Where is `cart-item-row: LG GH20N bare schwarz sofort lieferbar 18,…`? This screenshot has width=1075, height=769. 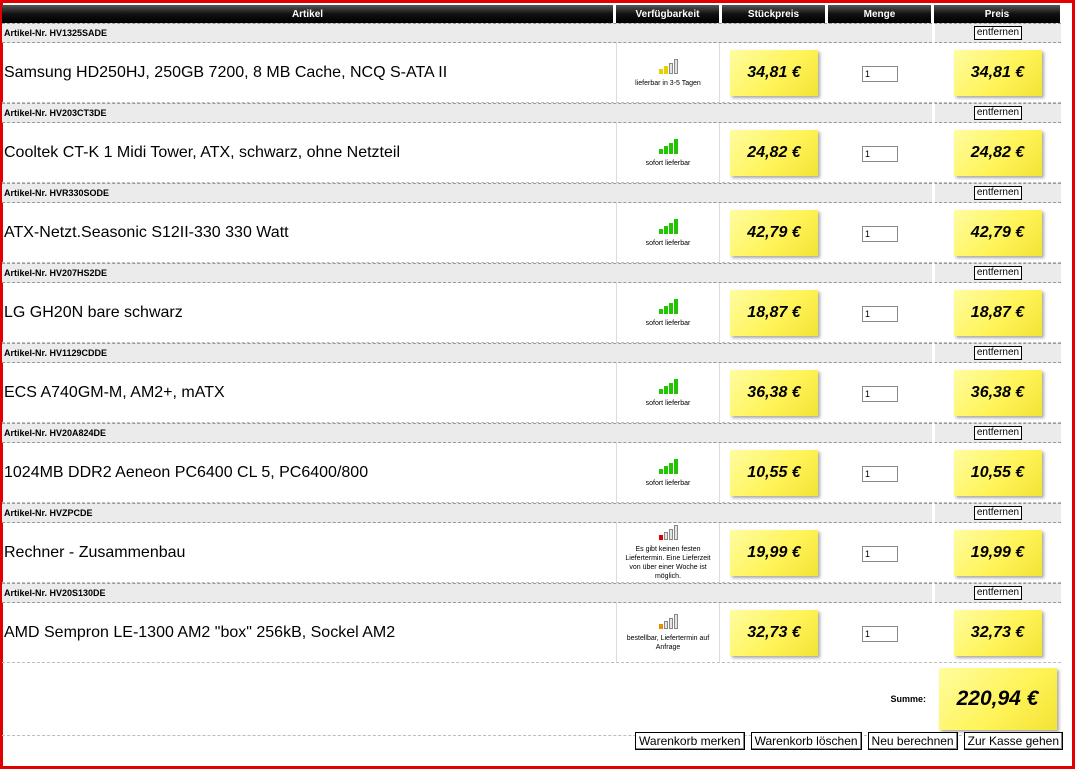
cart-item-row: LG GH20N bare schwarz sofort lieferbar 18,… is located at coordinates (531, 313).